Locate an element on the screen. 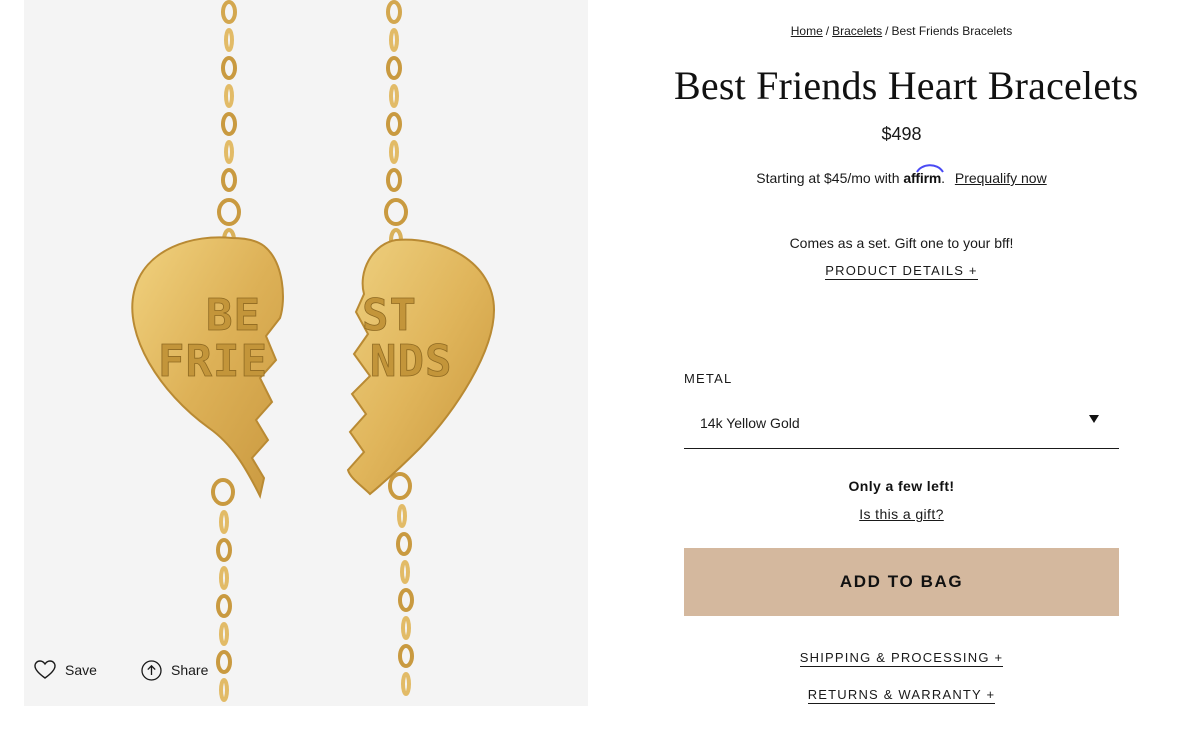 The height and width of the screenshot is (739, 1181). add-to-bag-button: ADD TO BAG is located at coordinates (901, 582).